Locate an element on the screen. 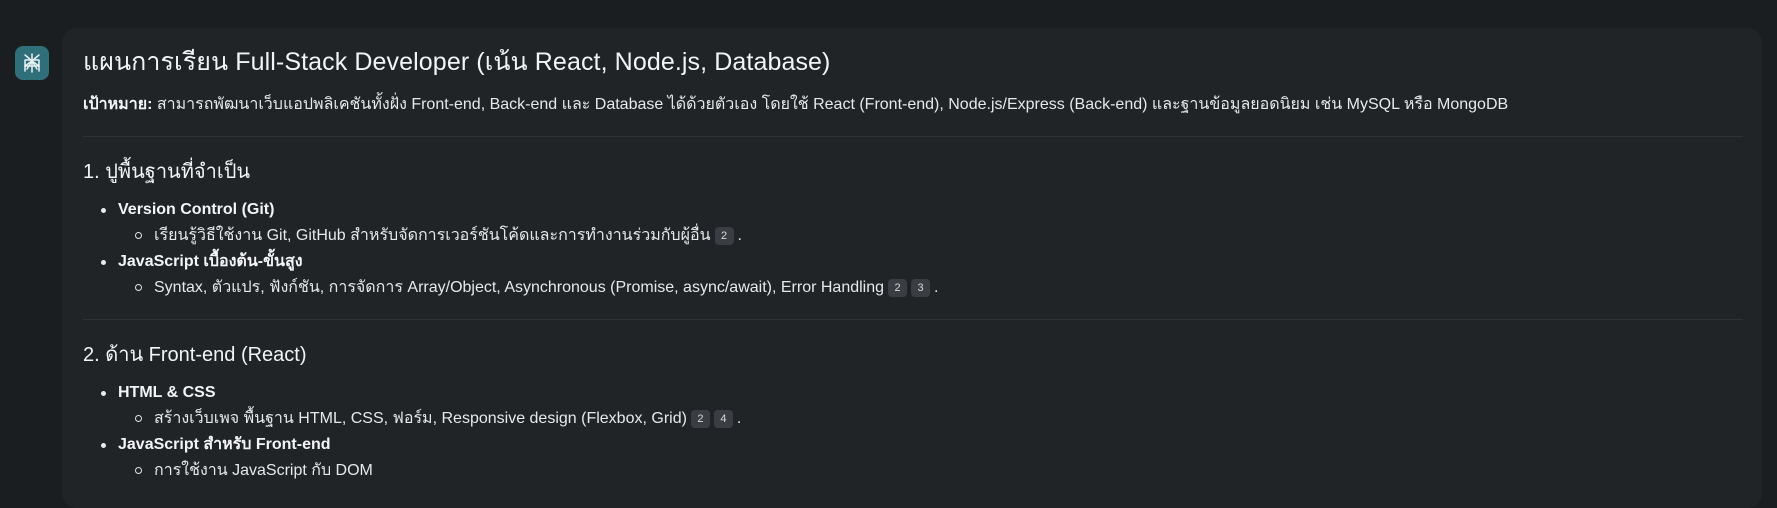  sub-list-item: การใช้งาน JavaScript กับ DOM is located at coordinates (930, 471).